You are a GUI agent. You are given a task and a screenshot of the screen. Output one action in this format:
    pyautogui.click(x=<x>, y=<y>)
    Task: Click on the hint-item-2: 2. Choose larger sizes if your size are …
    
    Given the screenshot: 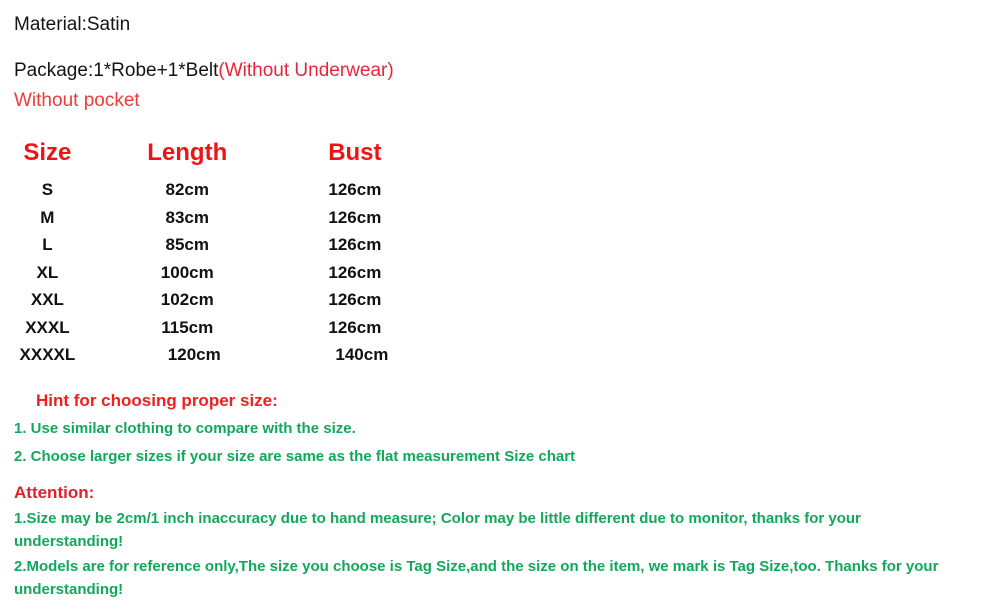 What is the action you would take?
    pyautogui.click(x=295, y=456)
    